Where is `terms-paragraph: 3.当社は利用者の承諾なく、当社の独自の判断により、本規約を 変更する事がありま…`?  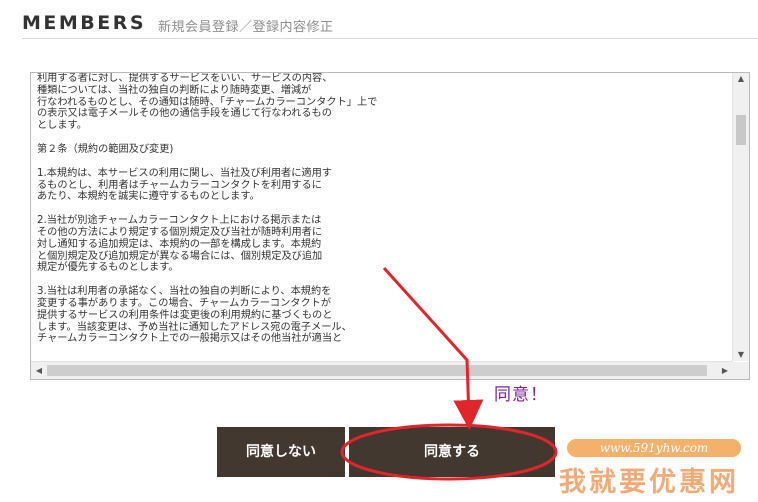
terms-paragraph: 3.当社は利用者の承諾なく、当社の独自の判断により、本規約を 変更する事がありま… is located at coordinates (194, 315).